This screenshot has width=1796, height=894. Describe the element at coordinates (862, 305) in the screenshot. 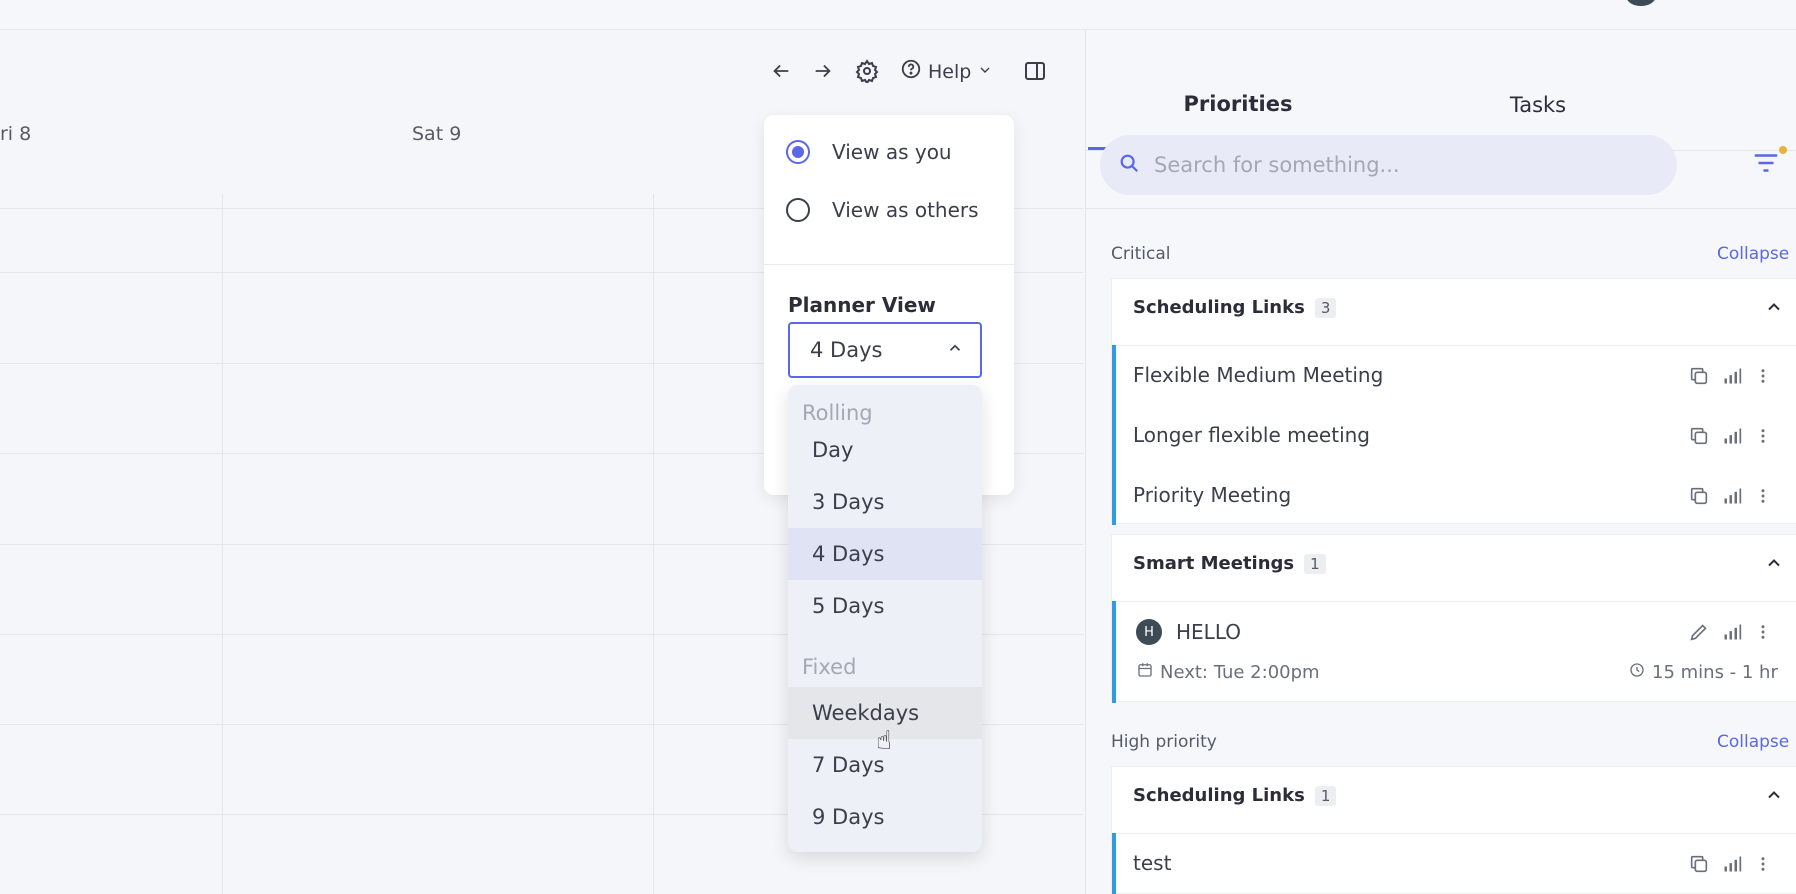

I see `planner-view-title: Planner View` at that location.